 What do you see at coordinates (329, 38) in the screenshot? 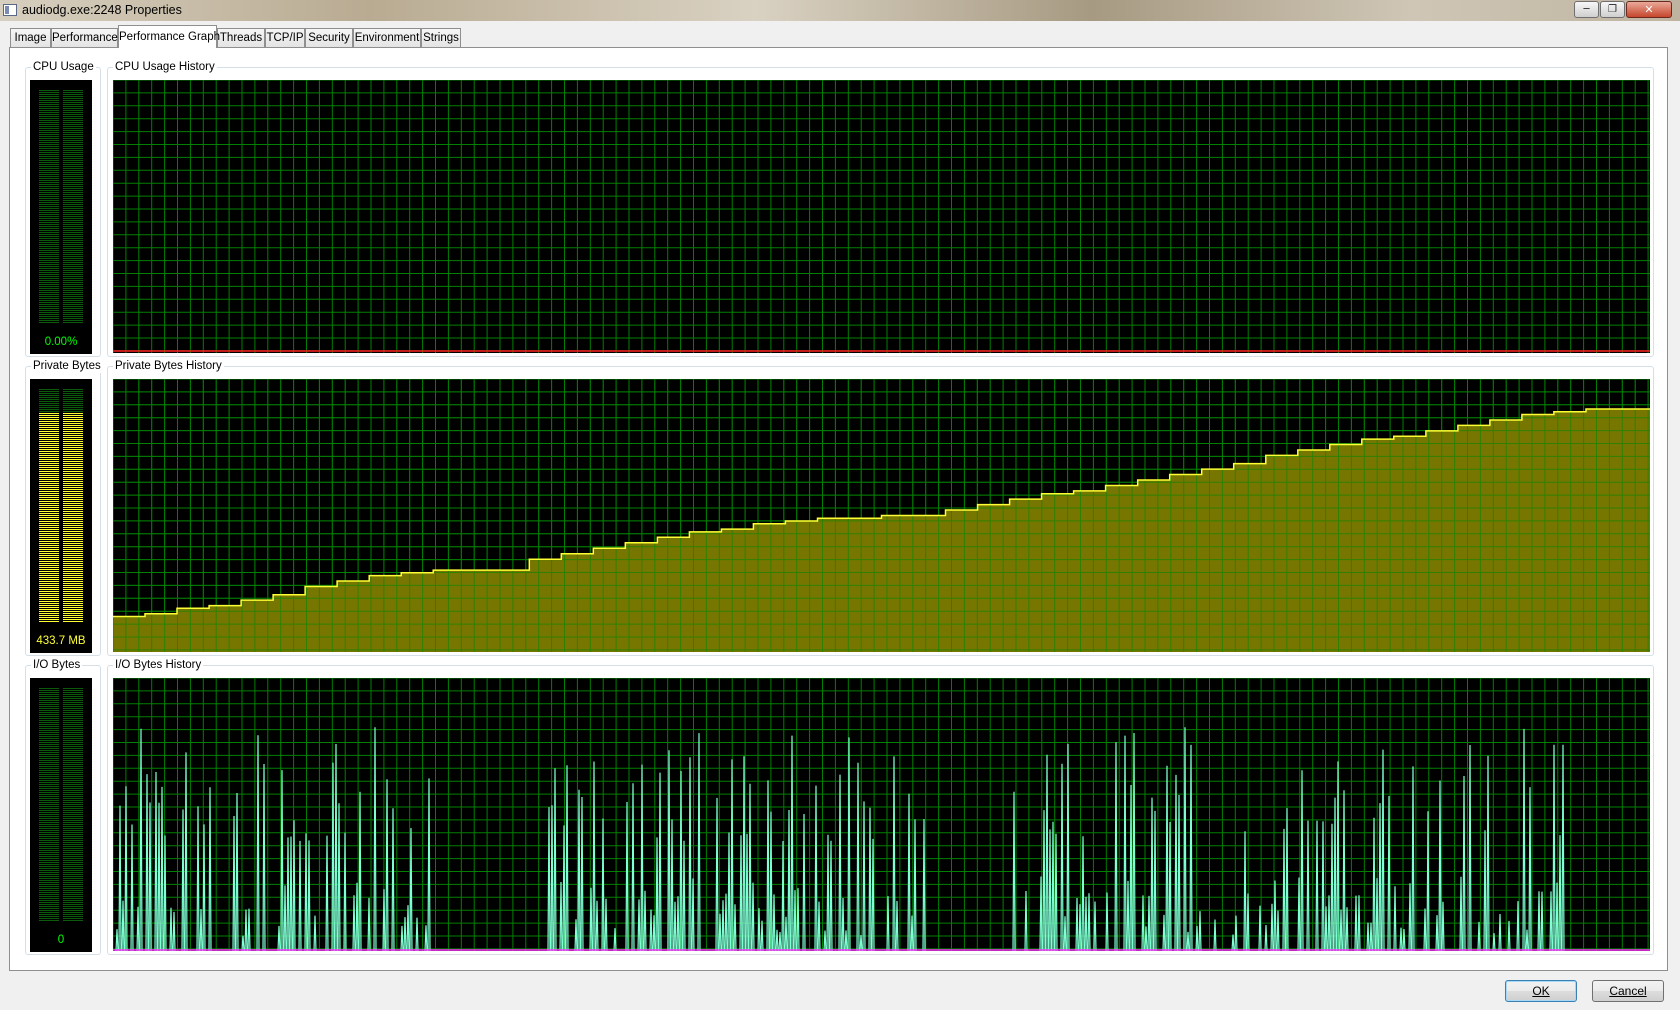
I see `tab-security: Security` at bounding box center [329, 38].